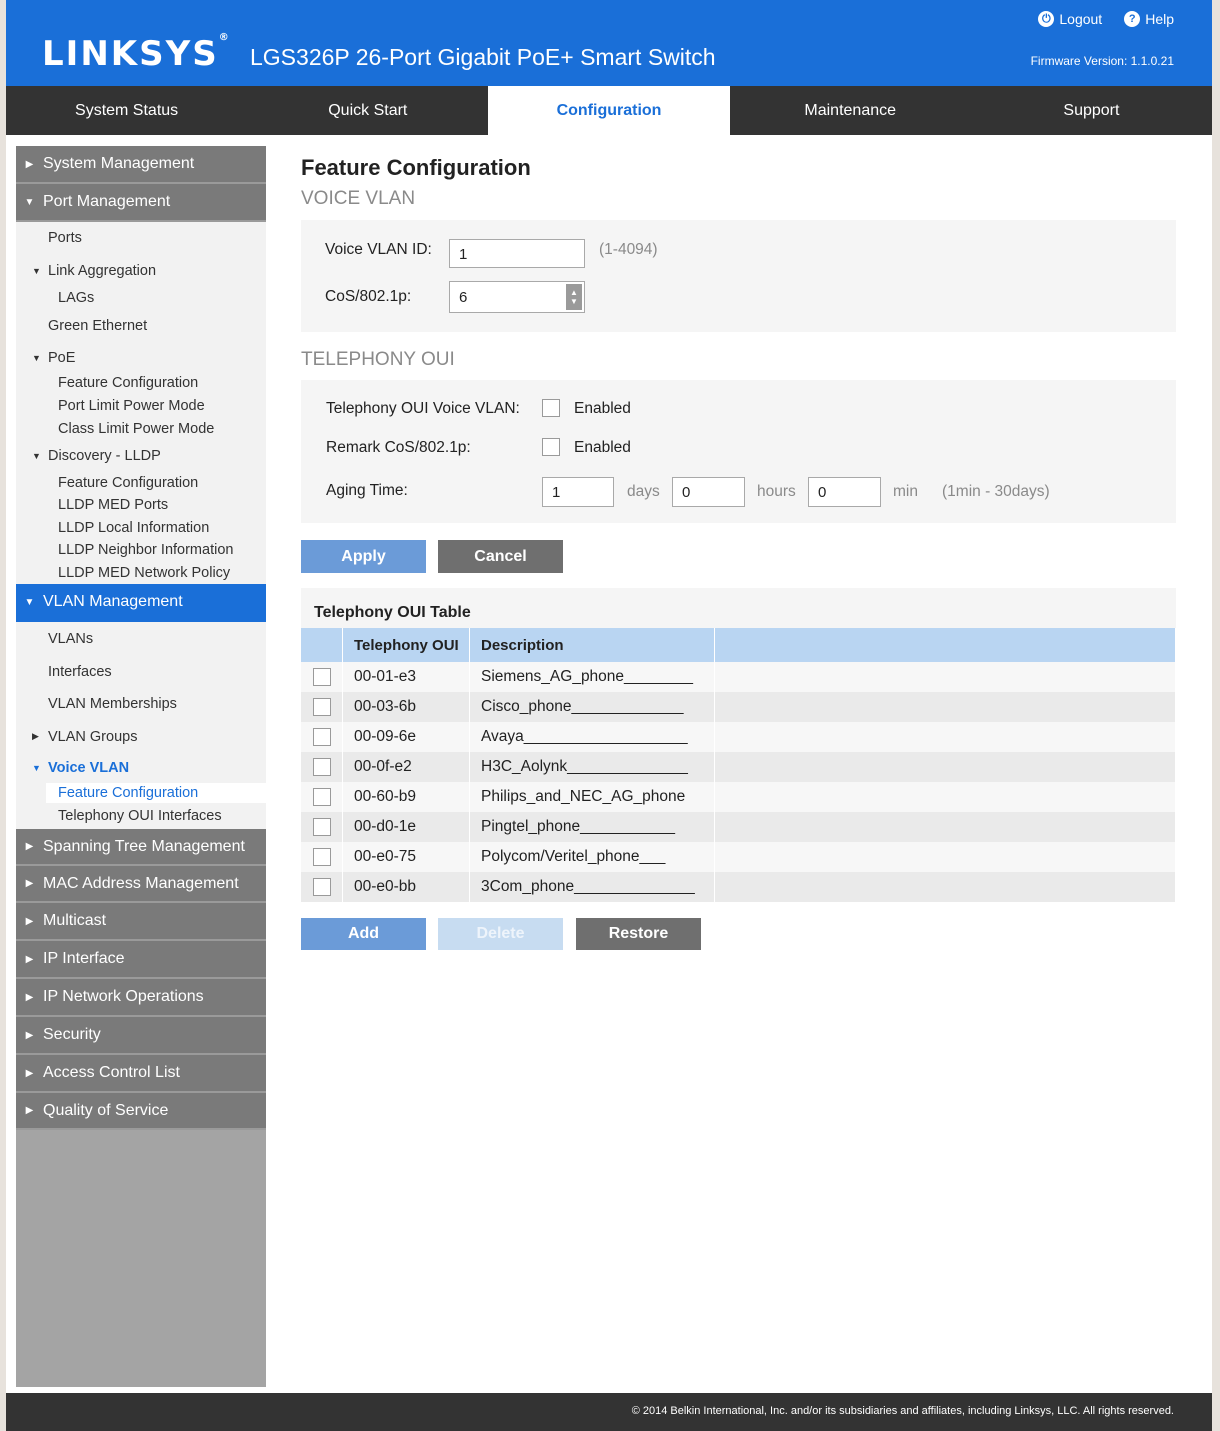 The height and width of the screenshot is (1431, 1220). What do you see at coordinates (141, 1036) in the screenshot?
I see `sidebar-security: ▶ Security` at bounding box center [141, 1036].